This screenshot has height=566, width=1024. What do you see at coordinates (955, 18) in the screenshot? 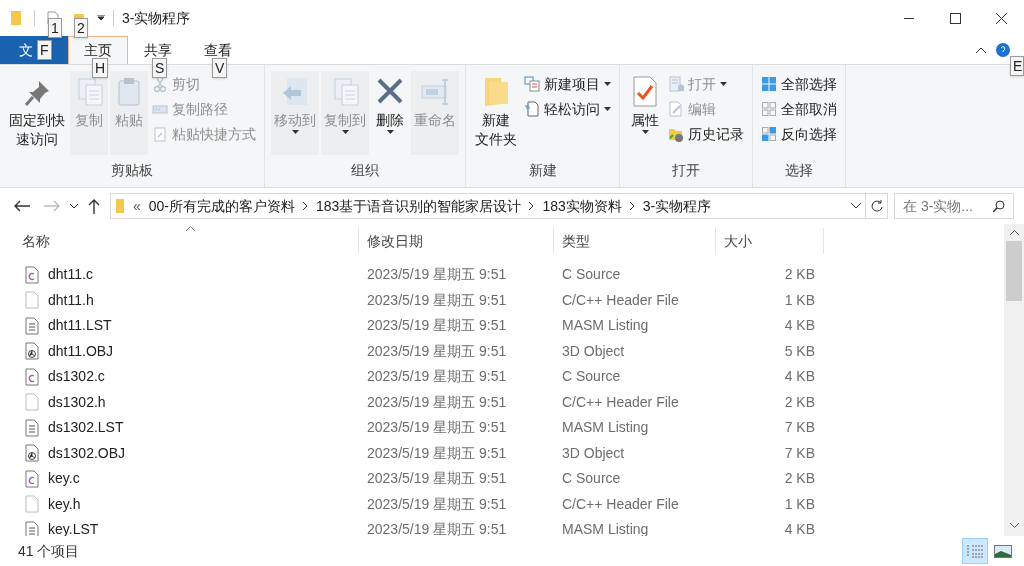
I see `maximize-icon` at bounding box center [955, 18].